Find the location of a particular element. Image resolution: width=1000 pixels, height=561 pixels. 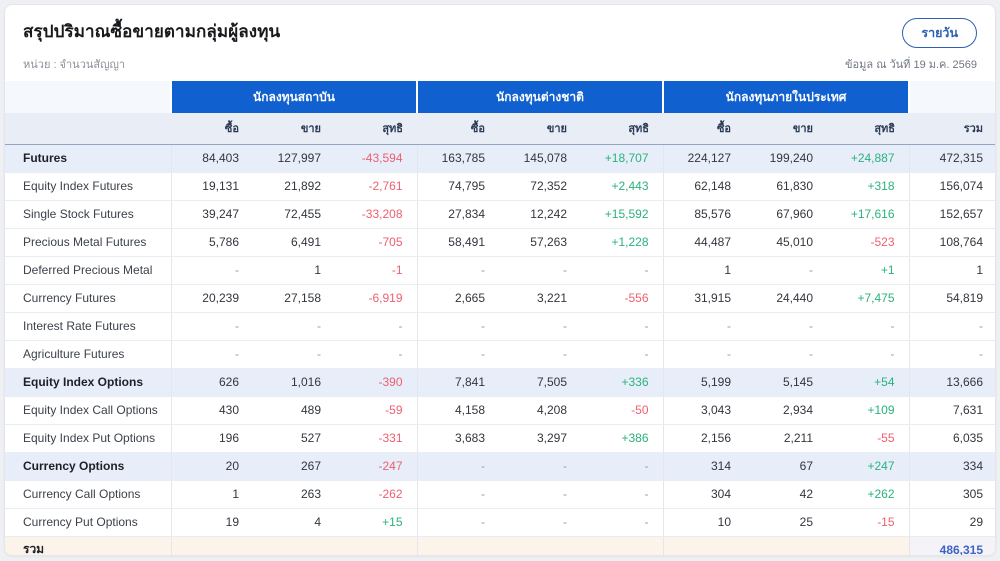

sub-header: ขาย is located at coordinates (786, 129).